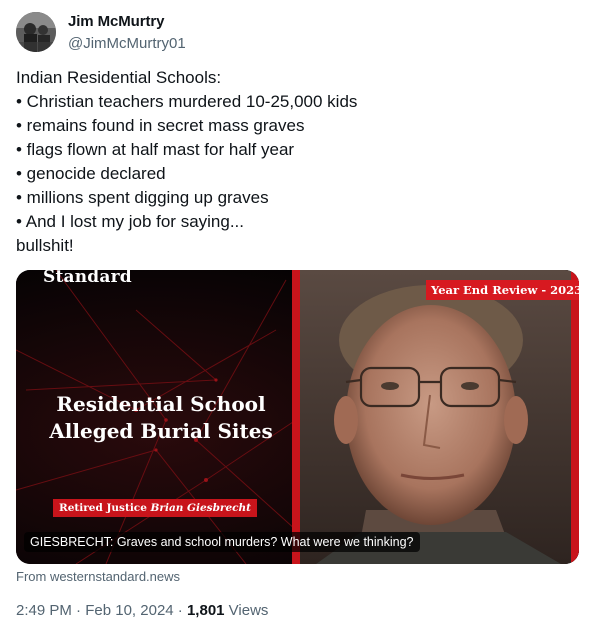  What do you see at coordinates (116, 21) in the screenshot?
I see `author-name: Jim McMurtry` at bounding box center [116, 21].